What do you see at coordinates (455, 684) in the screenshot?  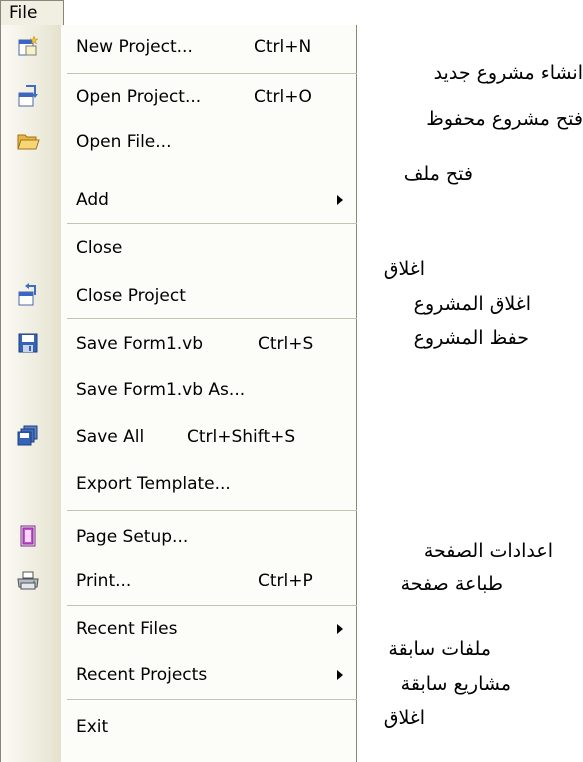 I see `annotation-recent-projects: مشاريع سابقة` at bounding box center [455, 684].